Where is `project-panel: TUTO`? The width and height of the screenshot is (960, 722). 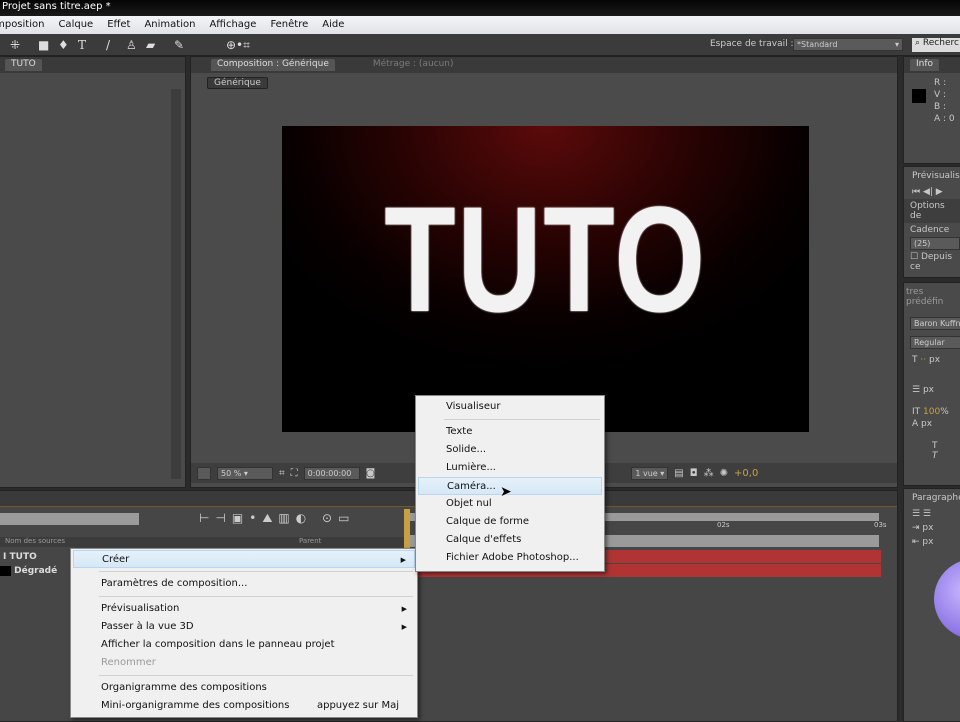 project-panel: TUTO is located at coordinates (93, 272).